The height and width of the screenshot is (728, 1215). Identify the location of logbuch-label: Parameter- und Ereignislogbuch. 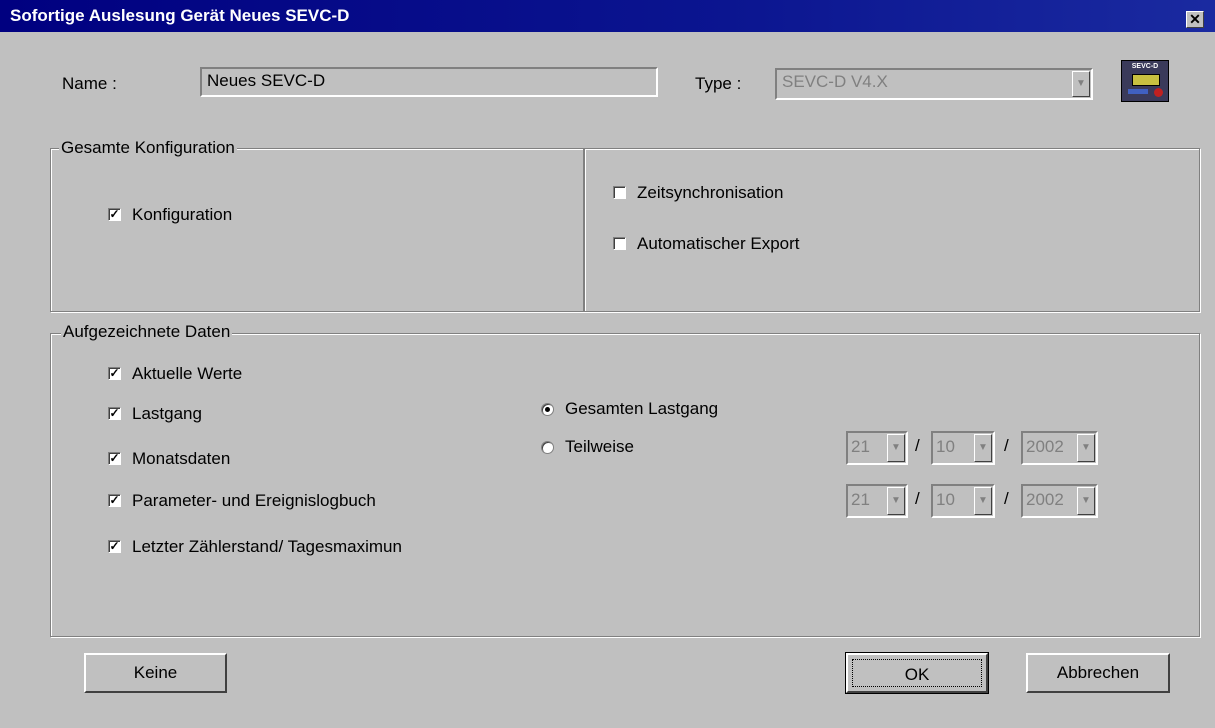
(254, 500).